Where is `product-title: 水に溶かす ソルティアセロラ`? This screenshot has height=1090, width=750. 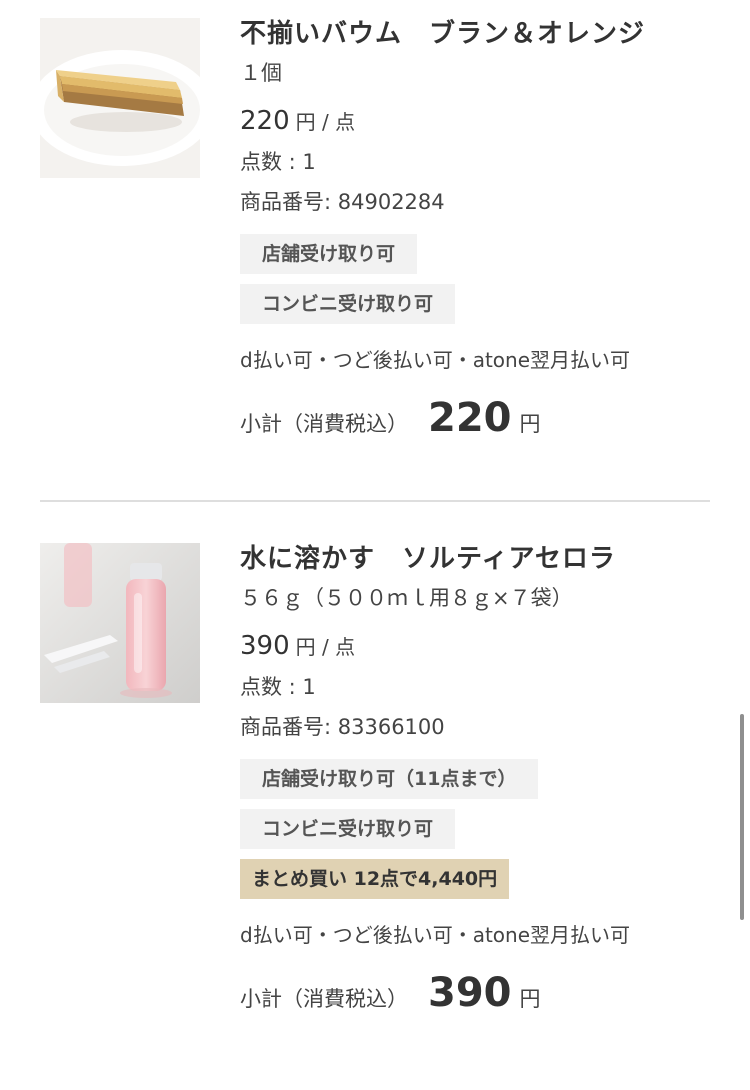
product-title: 水に溶かす ソルティアセロラ is located at coordinates (475, 559).